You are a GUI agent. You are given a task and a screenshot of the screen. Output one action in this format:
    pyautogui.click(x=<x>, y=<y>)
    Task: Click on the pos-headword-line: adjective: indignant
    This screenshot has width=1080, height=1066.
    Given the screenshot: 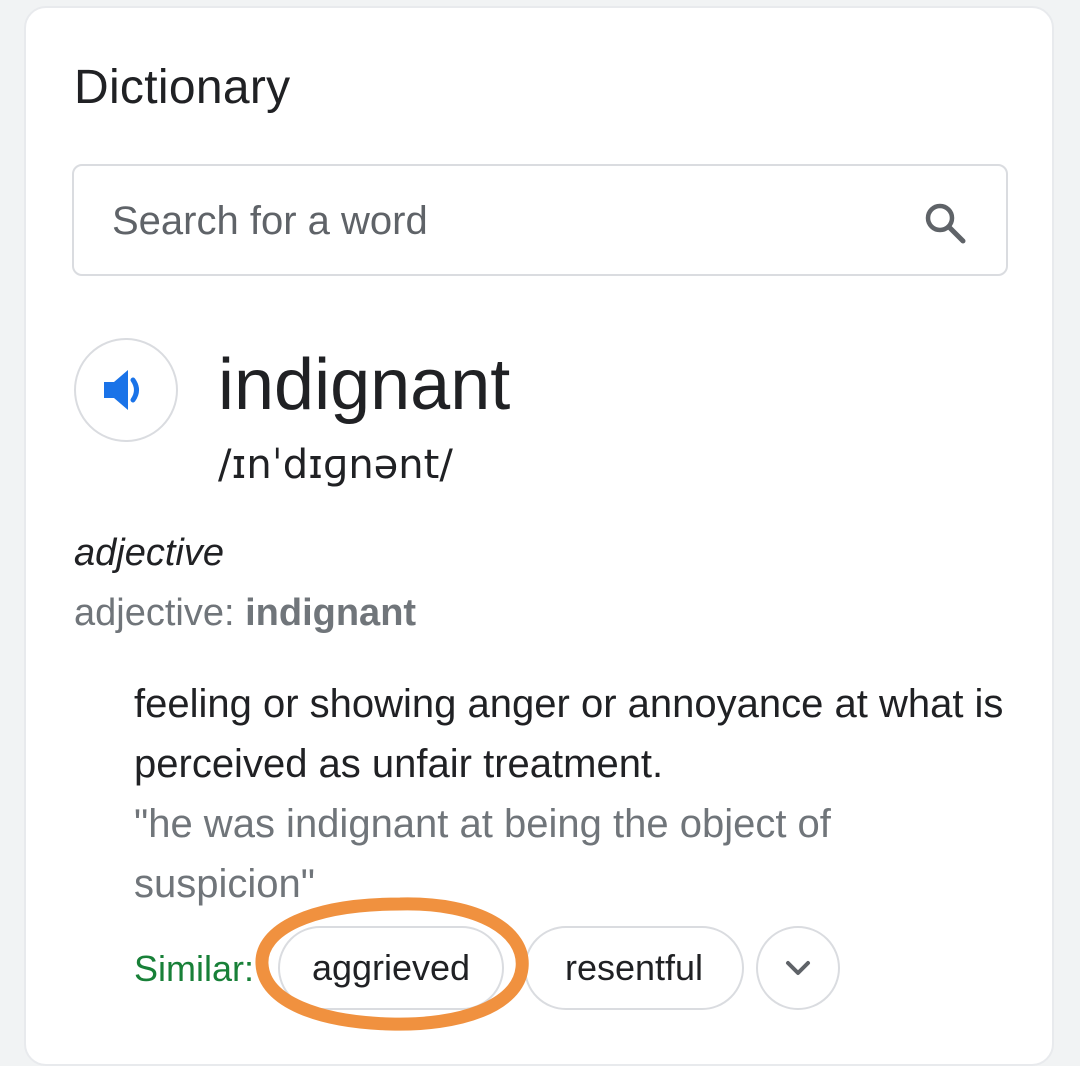 What is the action you would take?
    pyautogui.click(x=245, y=613)
    